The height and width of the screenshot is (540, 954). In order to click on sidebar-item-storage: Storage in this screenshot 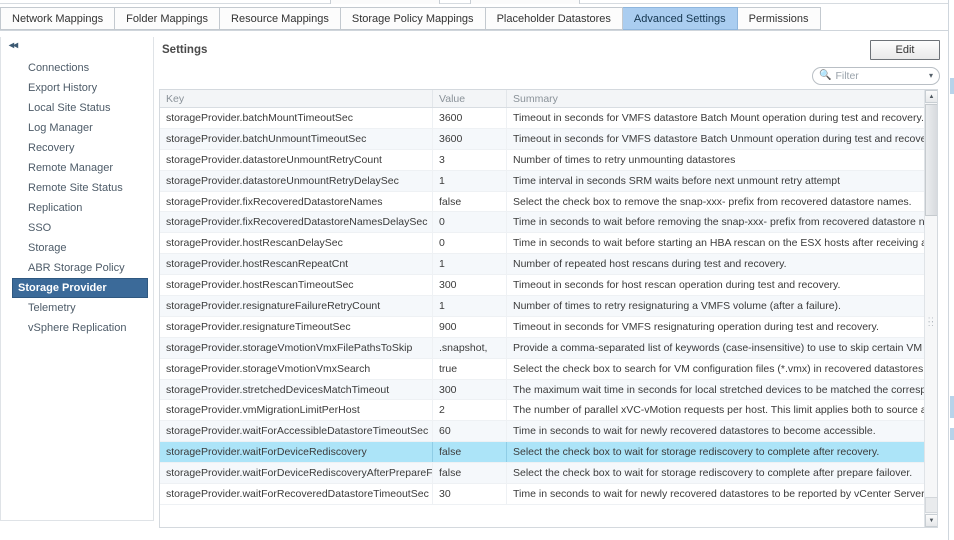, I will do `click(80, 248)`.